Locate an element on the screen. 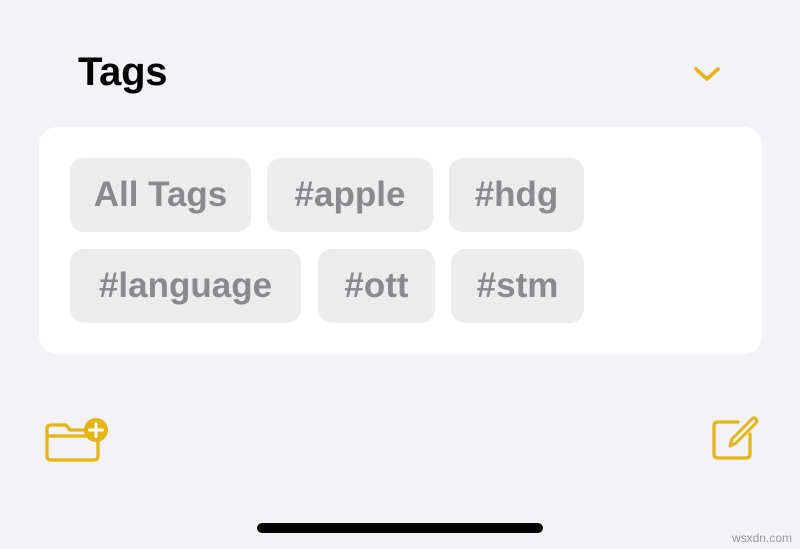 The height and width of the screenshot is (549, 800). tag-chip-all-tags: All Tags is located at coordinates (160, 195).